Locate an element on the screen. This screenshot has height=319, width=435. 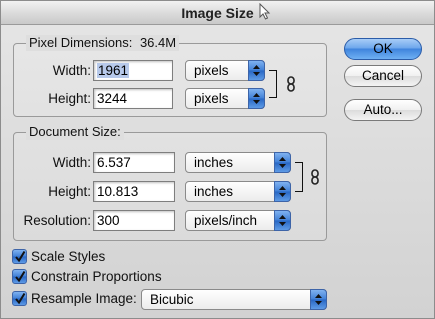
document-size-label: Document Size: is located at coordinates (75, 131).